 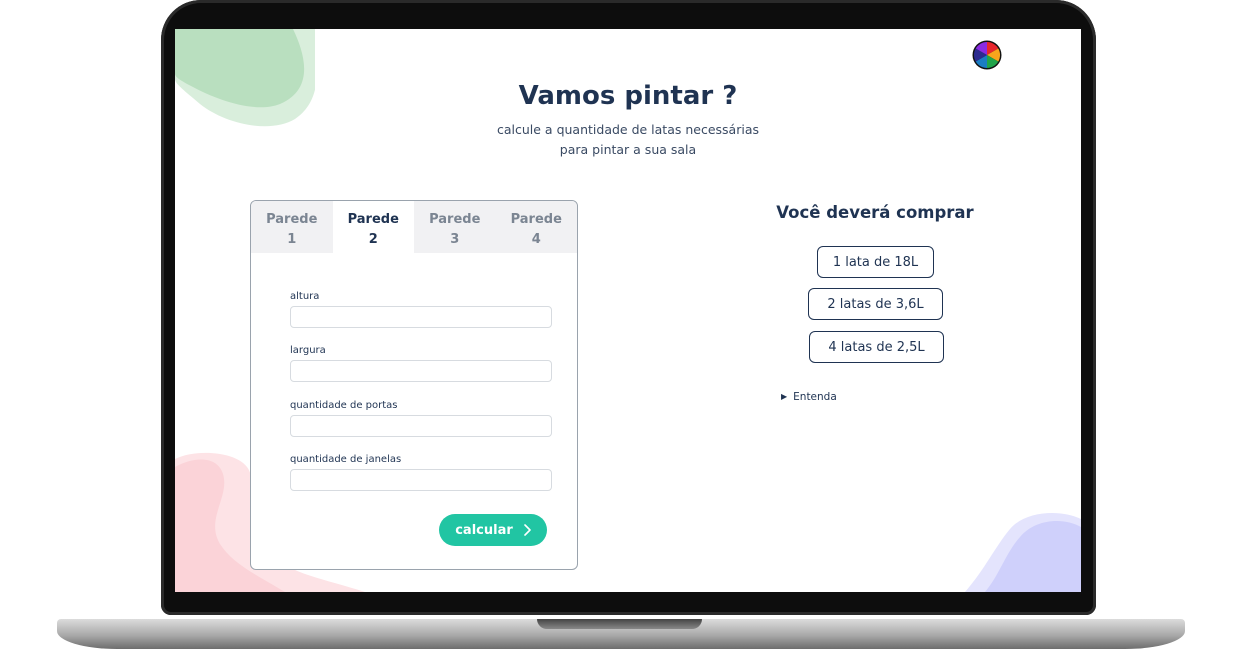 I want to click on tab-number: 1, so click(x=292, y=239).